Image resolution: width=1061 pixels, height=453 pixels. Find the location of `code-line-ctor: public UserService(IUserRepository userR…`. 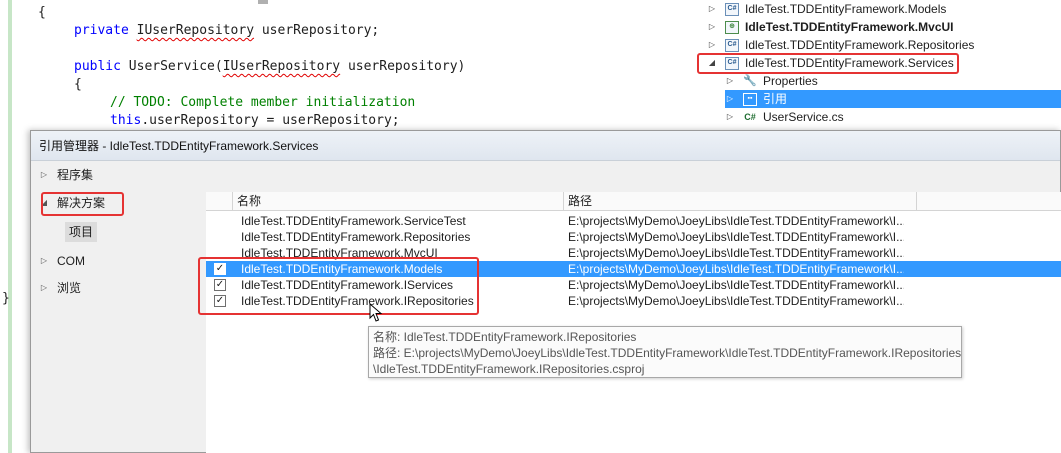

code-line-ctor: public UserService(IUserRepository userR… is located at coordinates (269, 67).